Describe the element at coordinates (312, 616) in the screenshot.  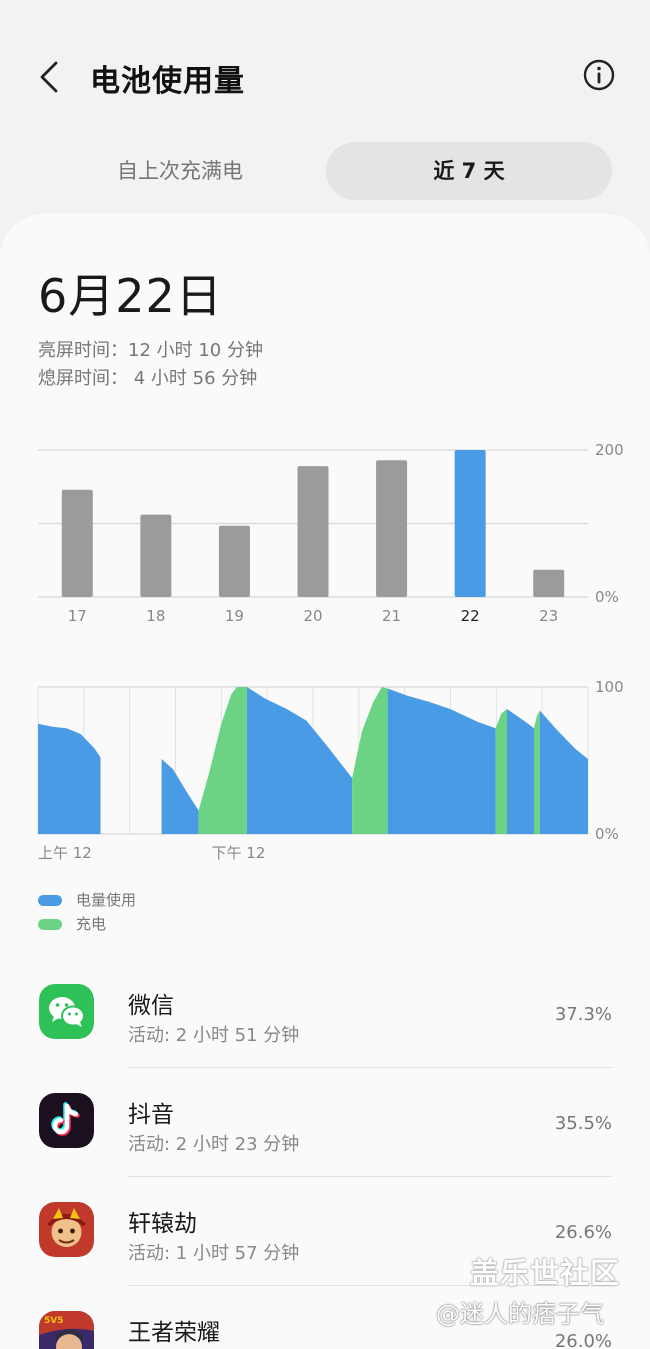
I see `x-tick-label: 20` at that location.